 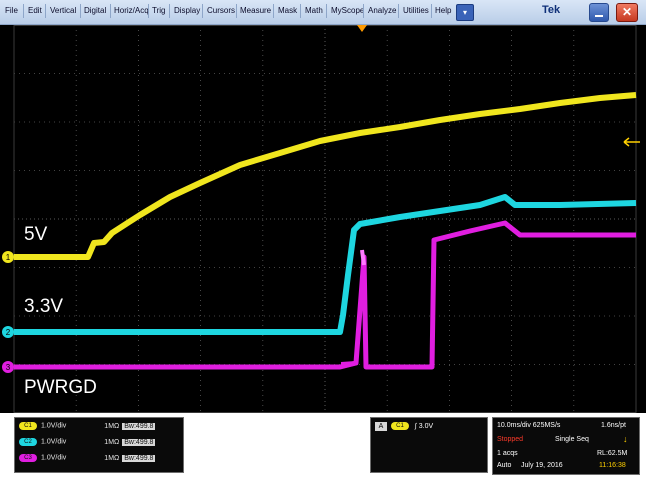 I want to click on menu-display: Display, so click(x=187, y=11).